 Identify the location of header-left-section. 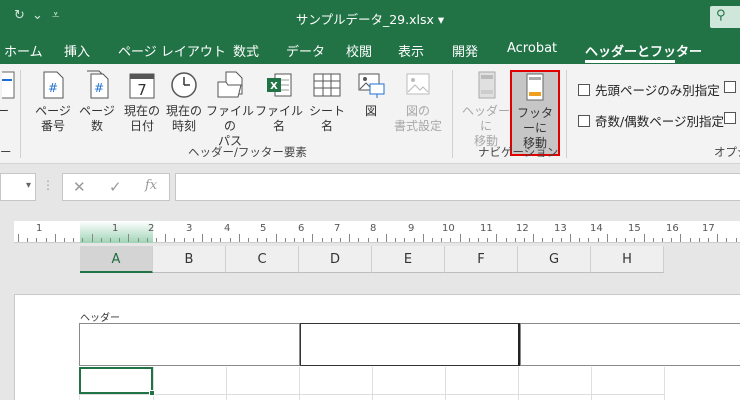
(189, 344).